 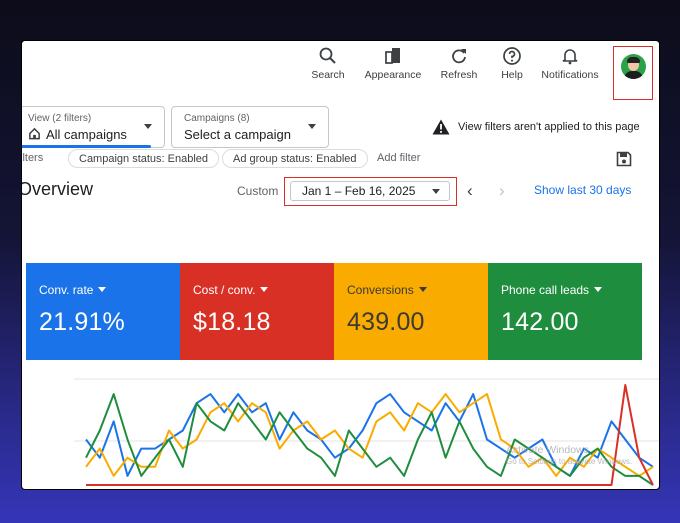 What do you see at coordinates (258, 191) in the screenshot?
I see `date-preset-label: Custom` at bounding box center [258, 191].